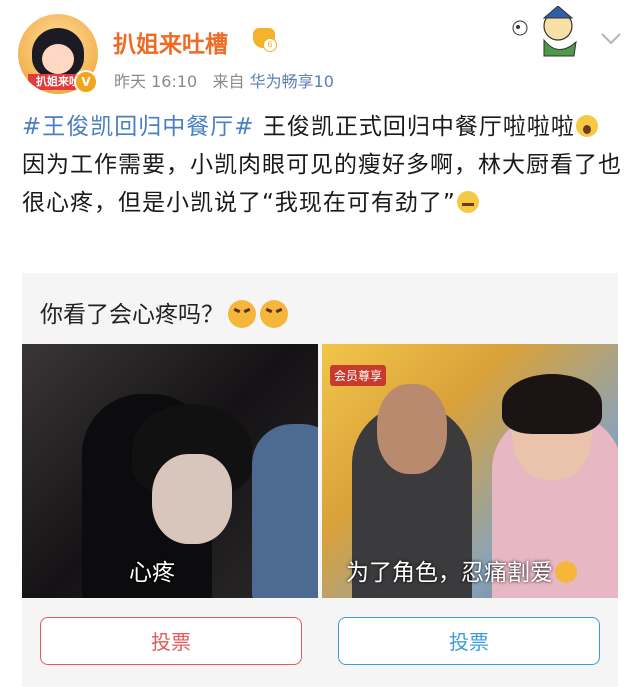 Image resolution: width=640 pixels, height=687 pixels. Describe the element at coordinates (58, 59) in the screenshot. I see `avatar-face` at that location.